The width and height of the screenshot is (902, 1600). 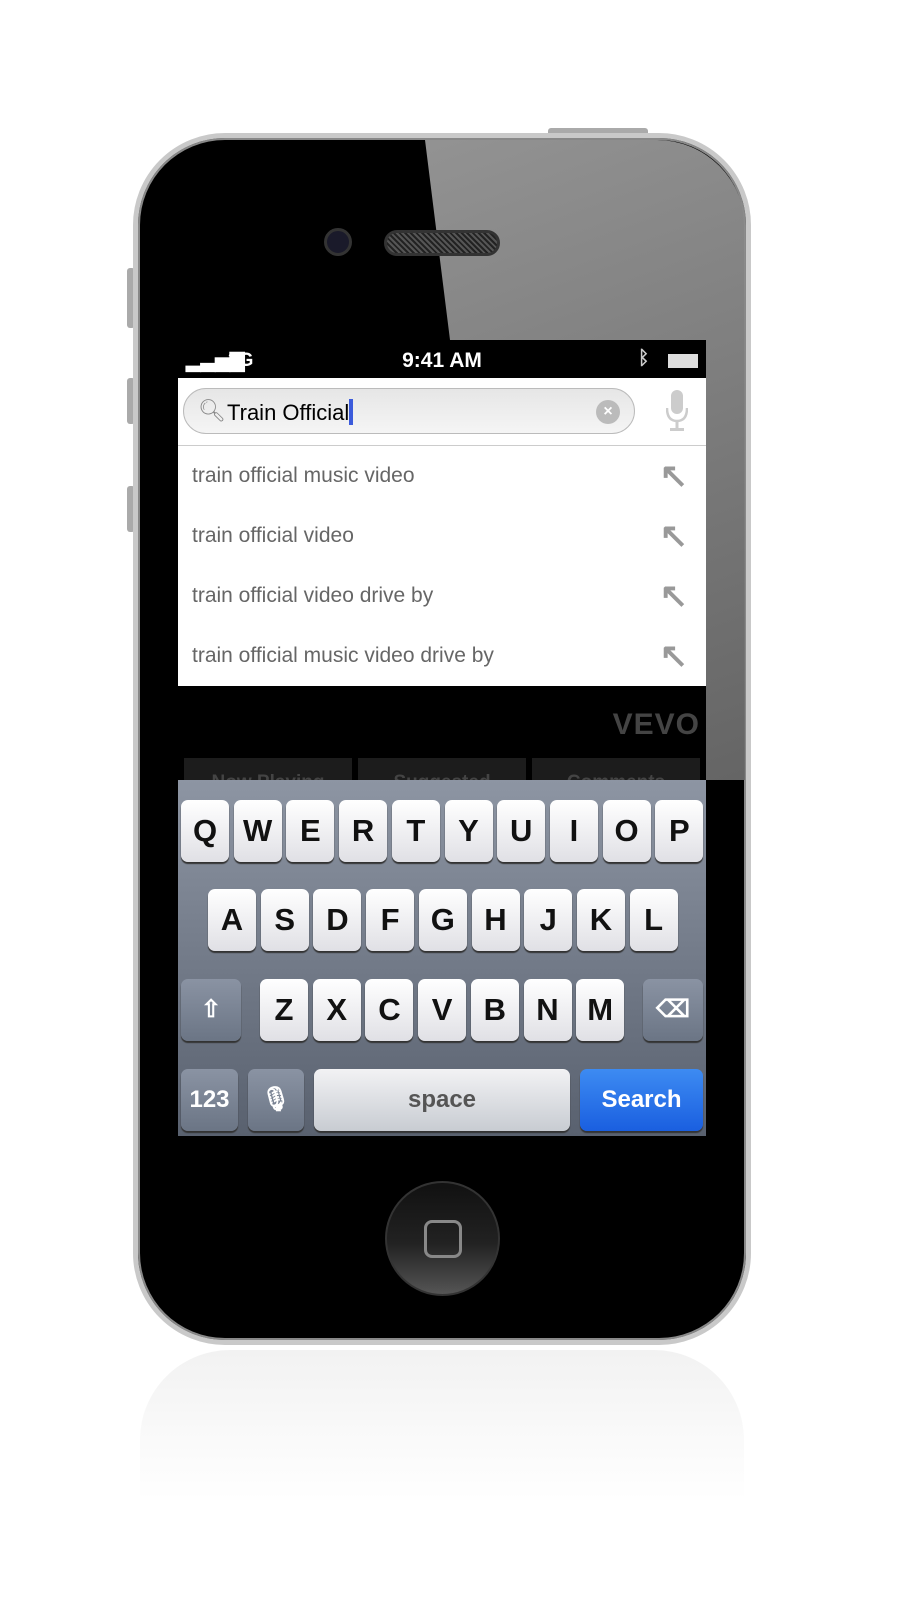 I want to click on key-b: B, so click(x=494, y=1010).